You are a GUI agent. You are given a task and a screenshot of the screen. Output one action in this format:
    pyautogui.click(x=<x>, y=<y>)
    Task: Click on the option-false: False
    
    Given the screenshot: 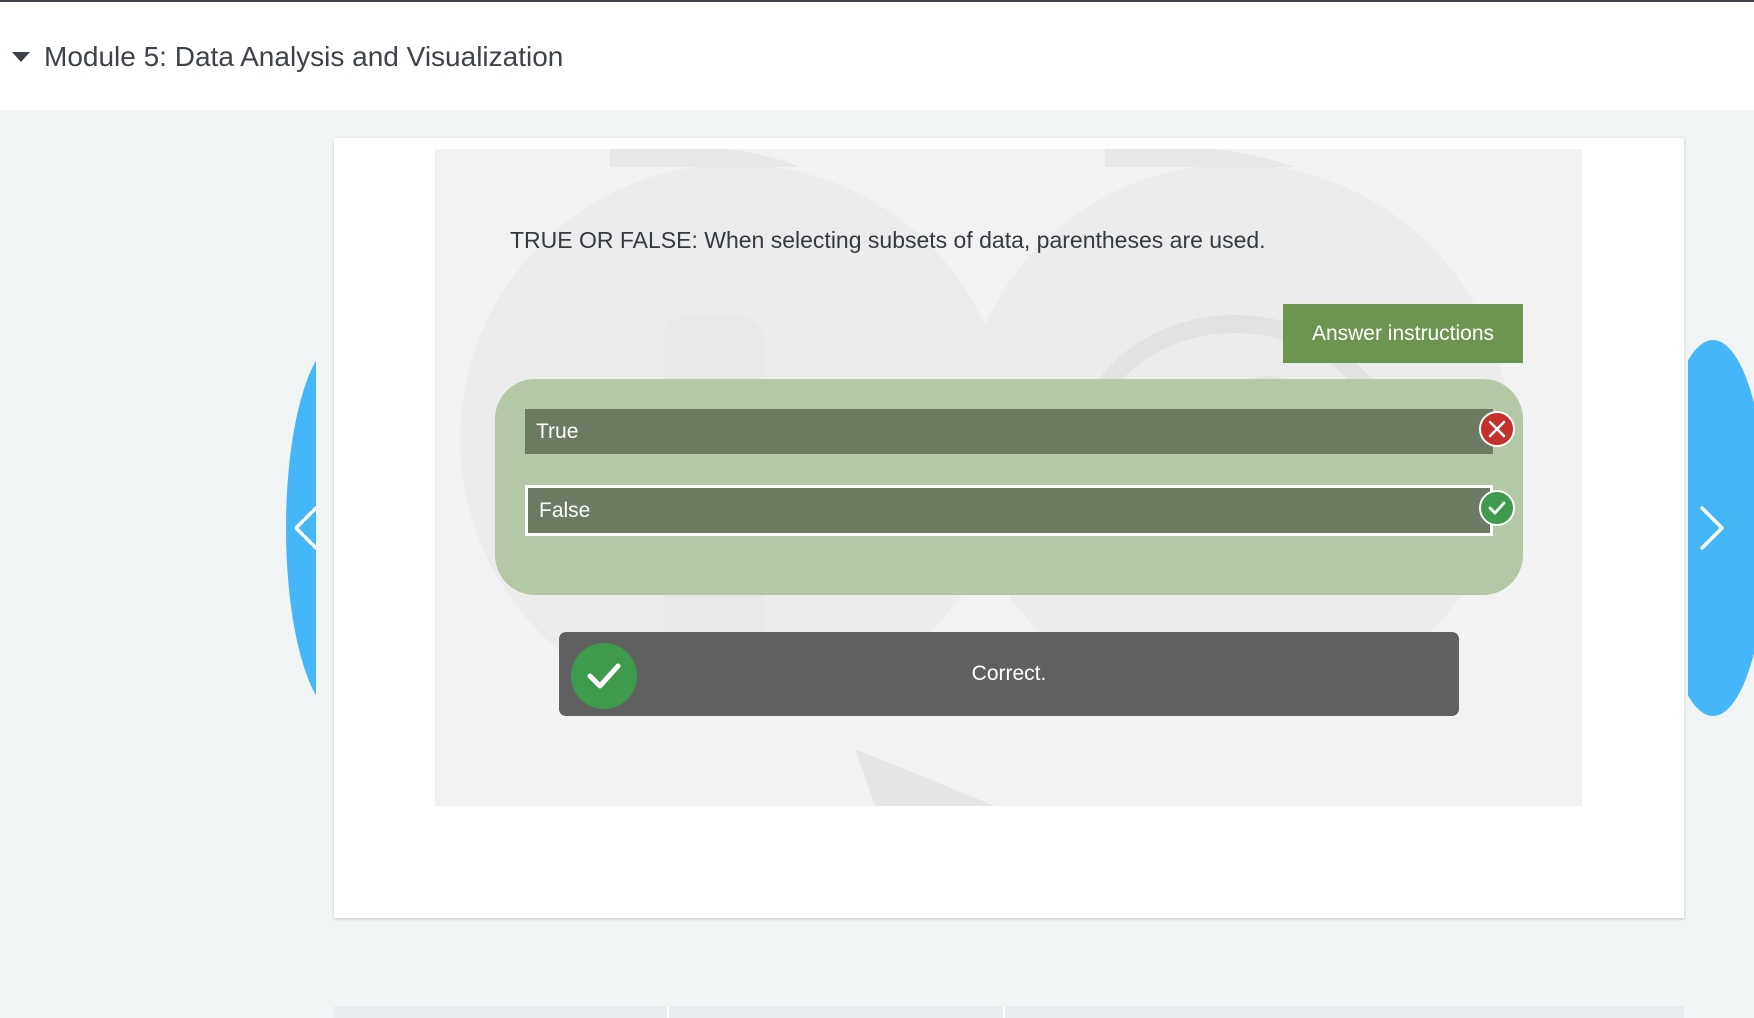 What is the action you would take?
    pyautogui.click(x=1009, y=510)
    